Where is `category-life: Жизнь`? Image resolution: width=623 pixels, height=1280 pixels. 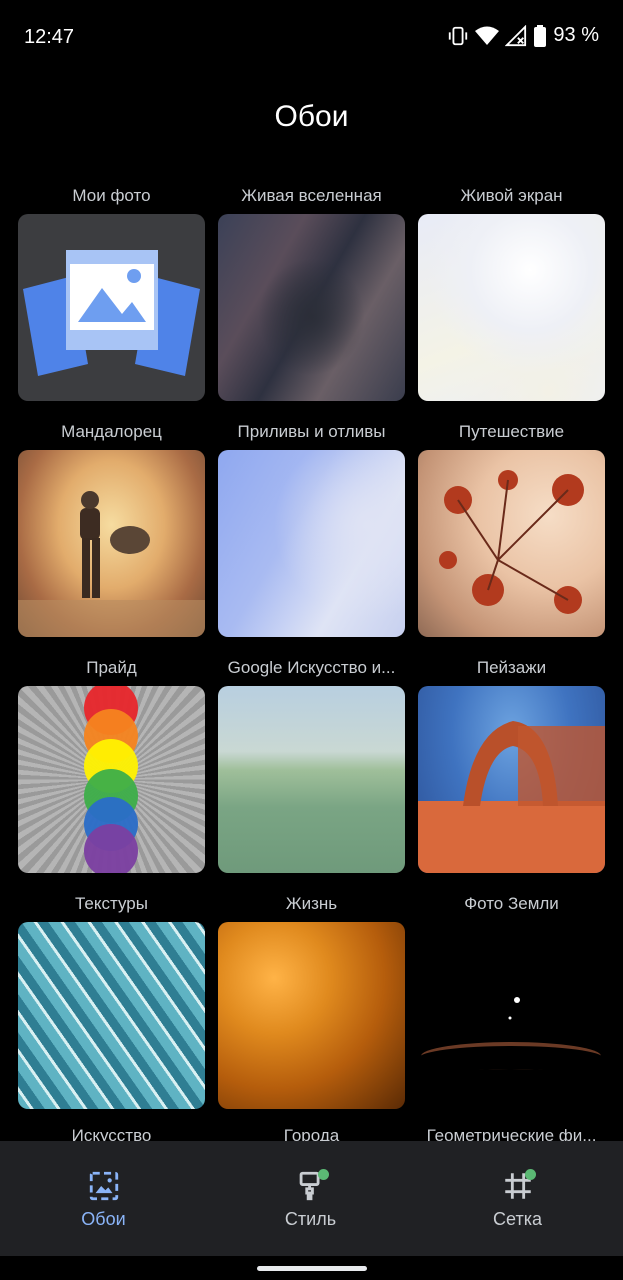 category-life: Жизнь is located at coordinates (311, 999).